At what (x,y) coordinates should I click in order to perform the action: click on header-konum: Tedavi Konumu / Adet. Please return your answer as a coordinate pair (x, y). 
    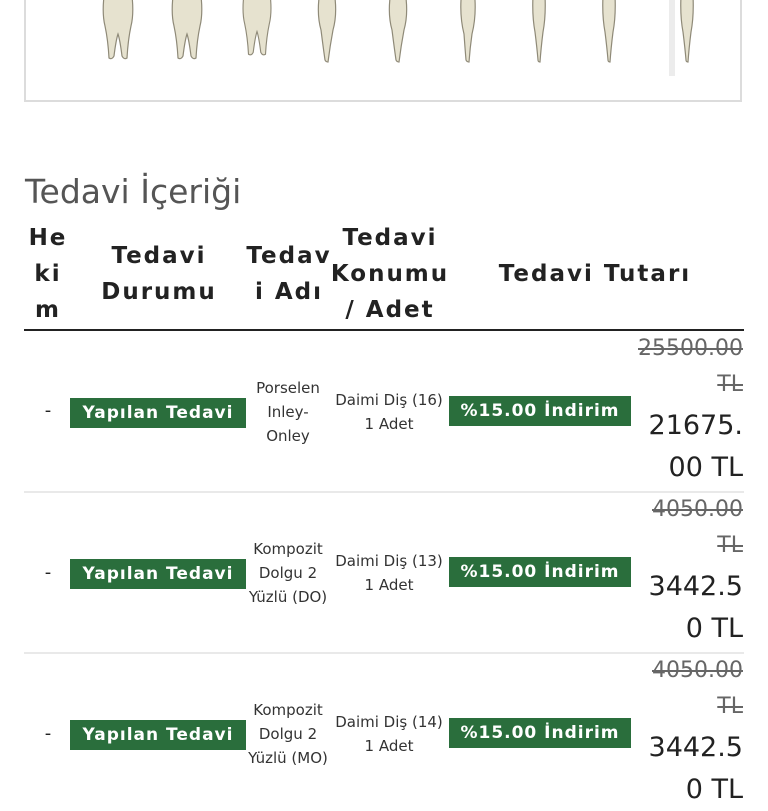
    Looking at the image, I should click on (390, 274).